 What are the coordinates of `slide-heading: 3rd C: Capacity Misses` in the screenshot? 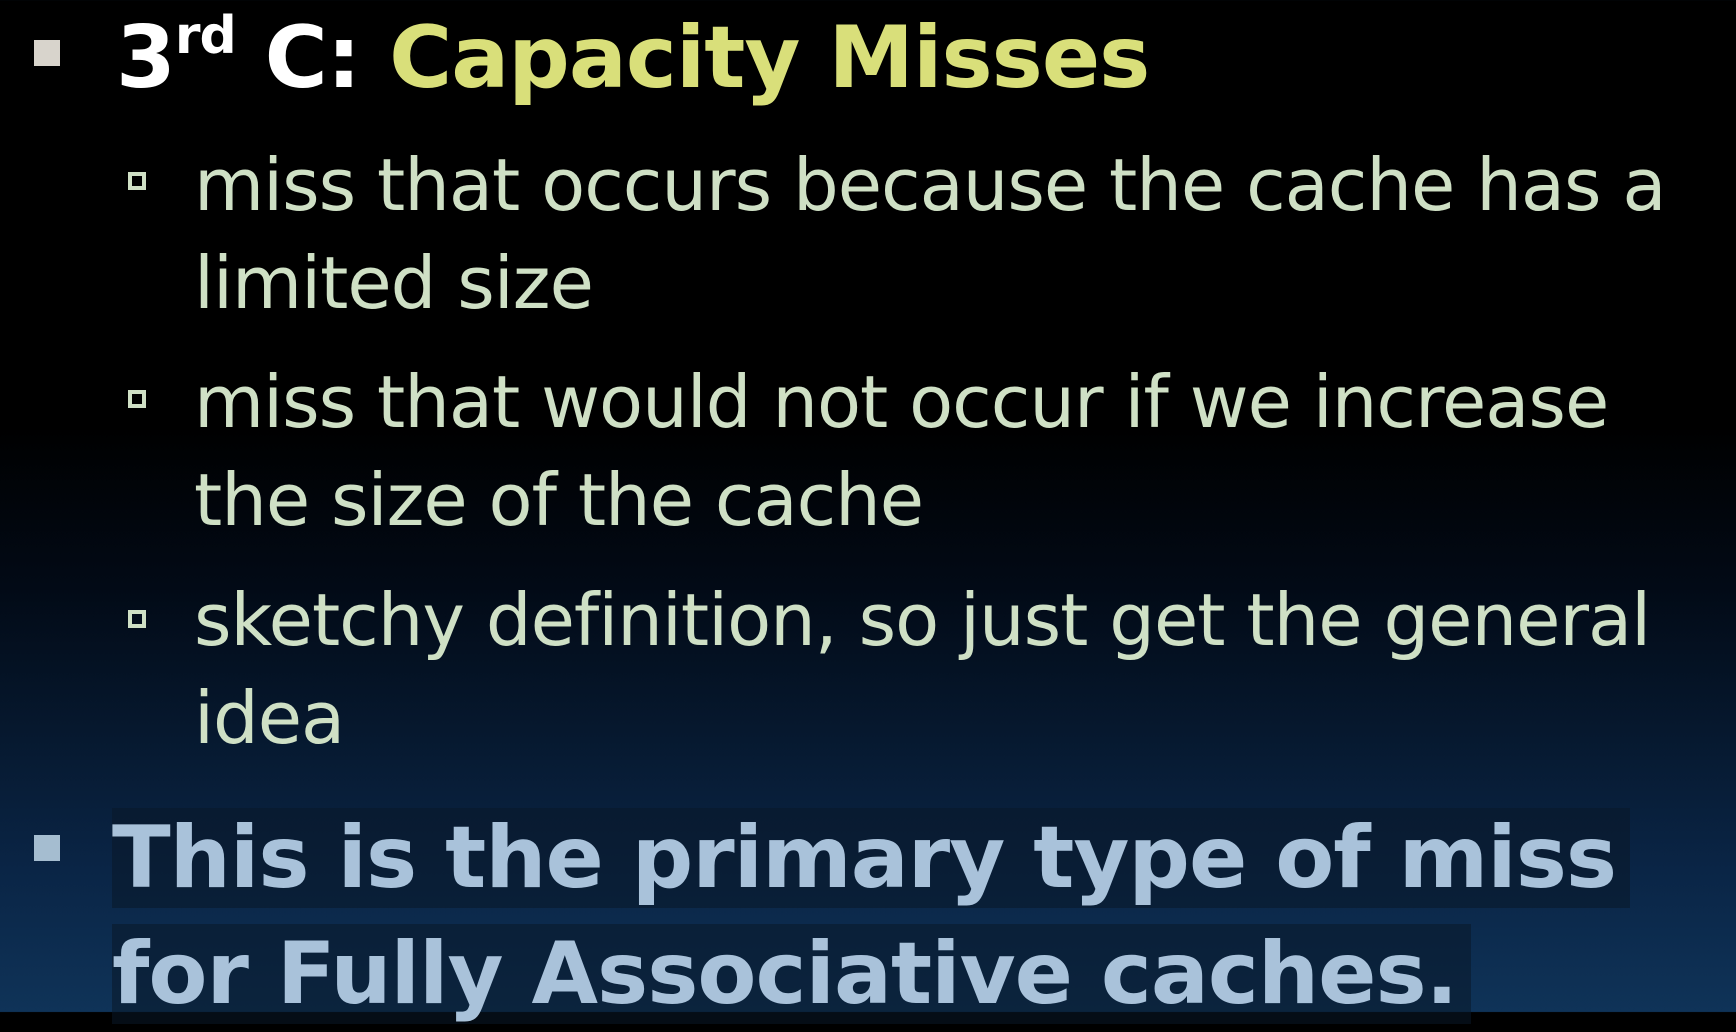 It's located at (633, 64).